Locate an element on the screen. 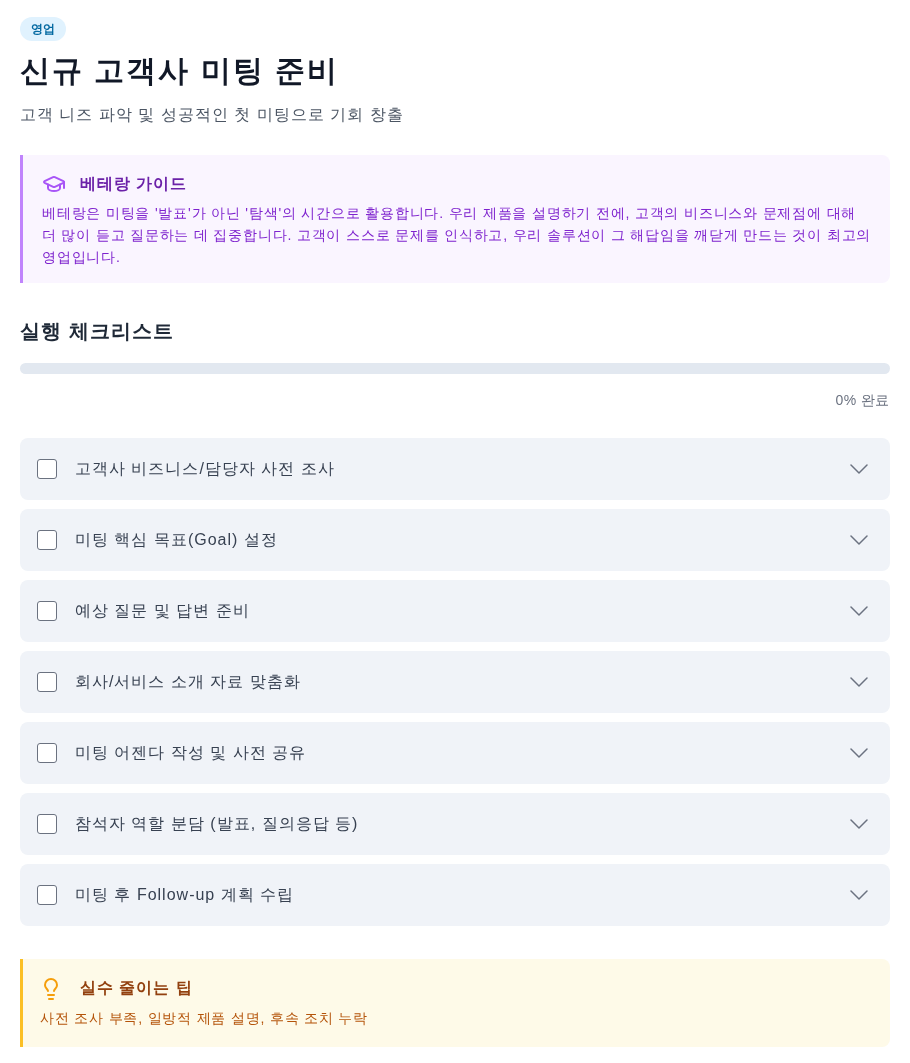  tip-text: 사전 조사 부족, 일방적 제품 설명, 후속 조치 누락 is located at coordinates (205, 1018).